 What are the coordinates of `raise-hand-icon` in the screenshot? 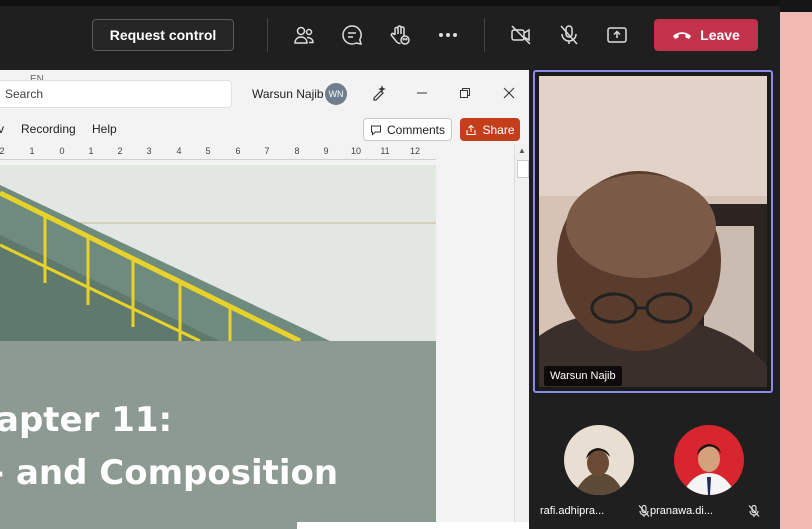 It's located at (400, 35).